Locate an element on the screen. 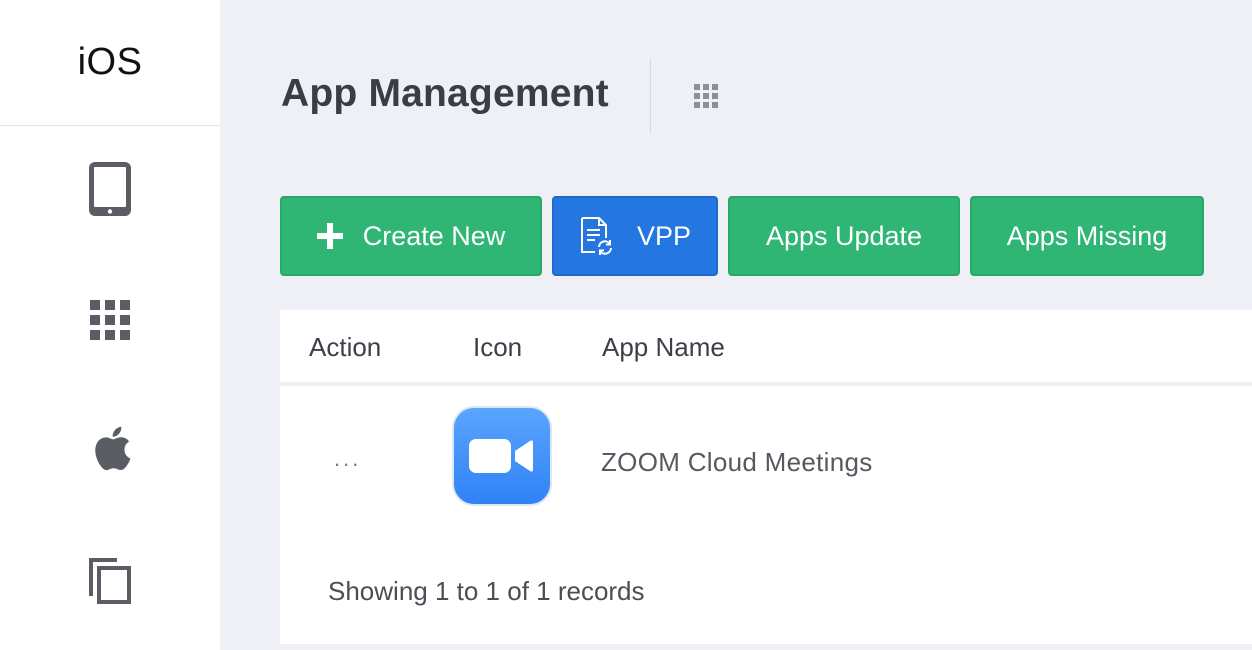 The image size is (1252, 650). apps-missing-label: Apps Missing is located at coordinates (1087, 235).